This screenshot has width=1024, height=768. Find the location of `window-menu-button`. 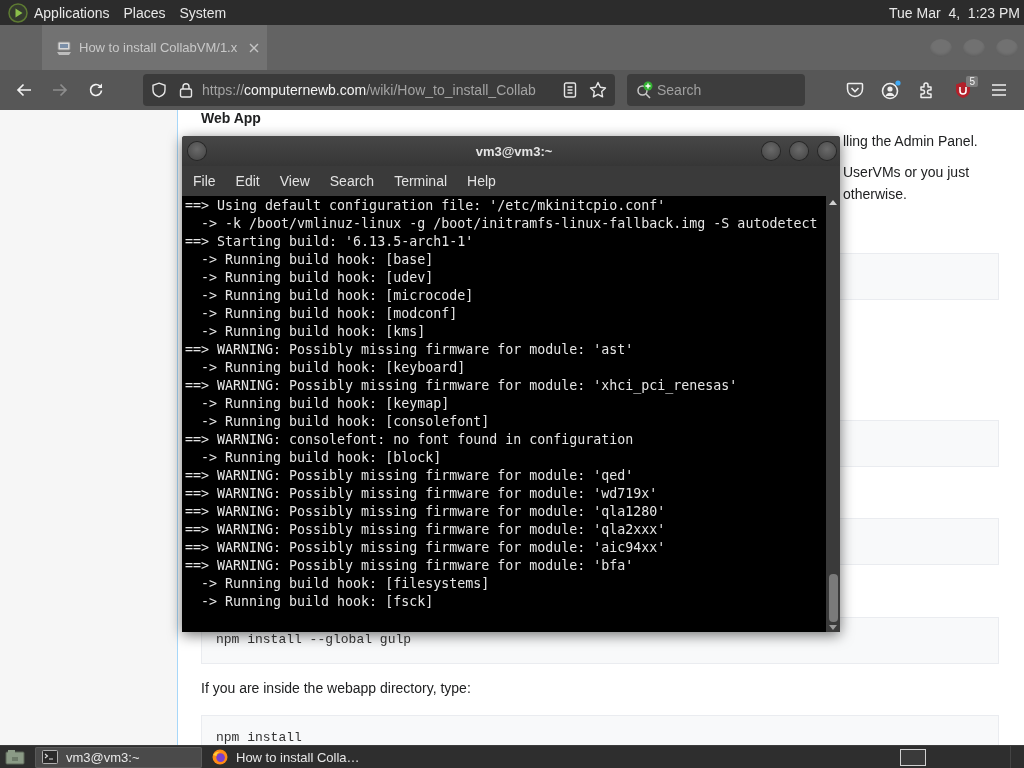

window-menu-button is located at coordinates (197, 151).